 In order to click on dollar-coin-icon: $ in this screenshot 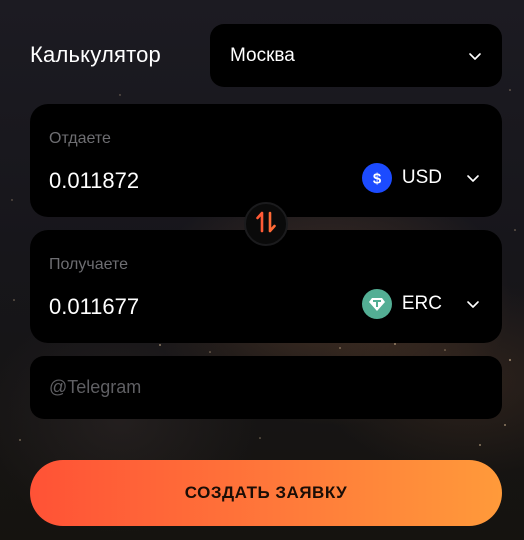, I will do `click(376, 178)`.